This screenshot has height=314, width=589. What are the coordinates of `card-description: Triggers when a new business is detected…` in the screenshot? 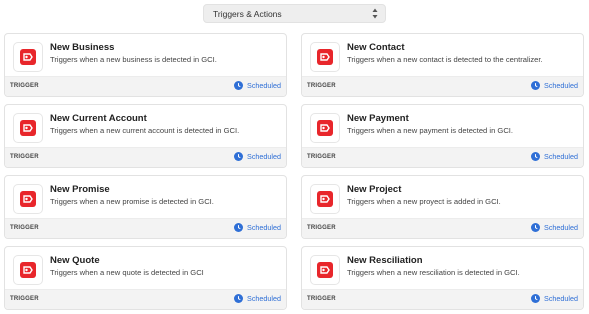 It's located at (133, 59).